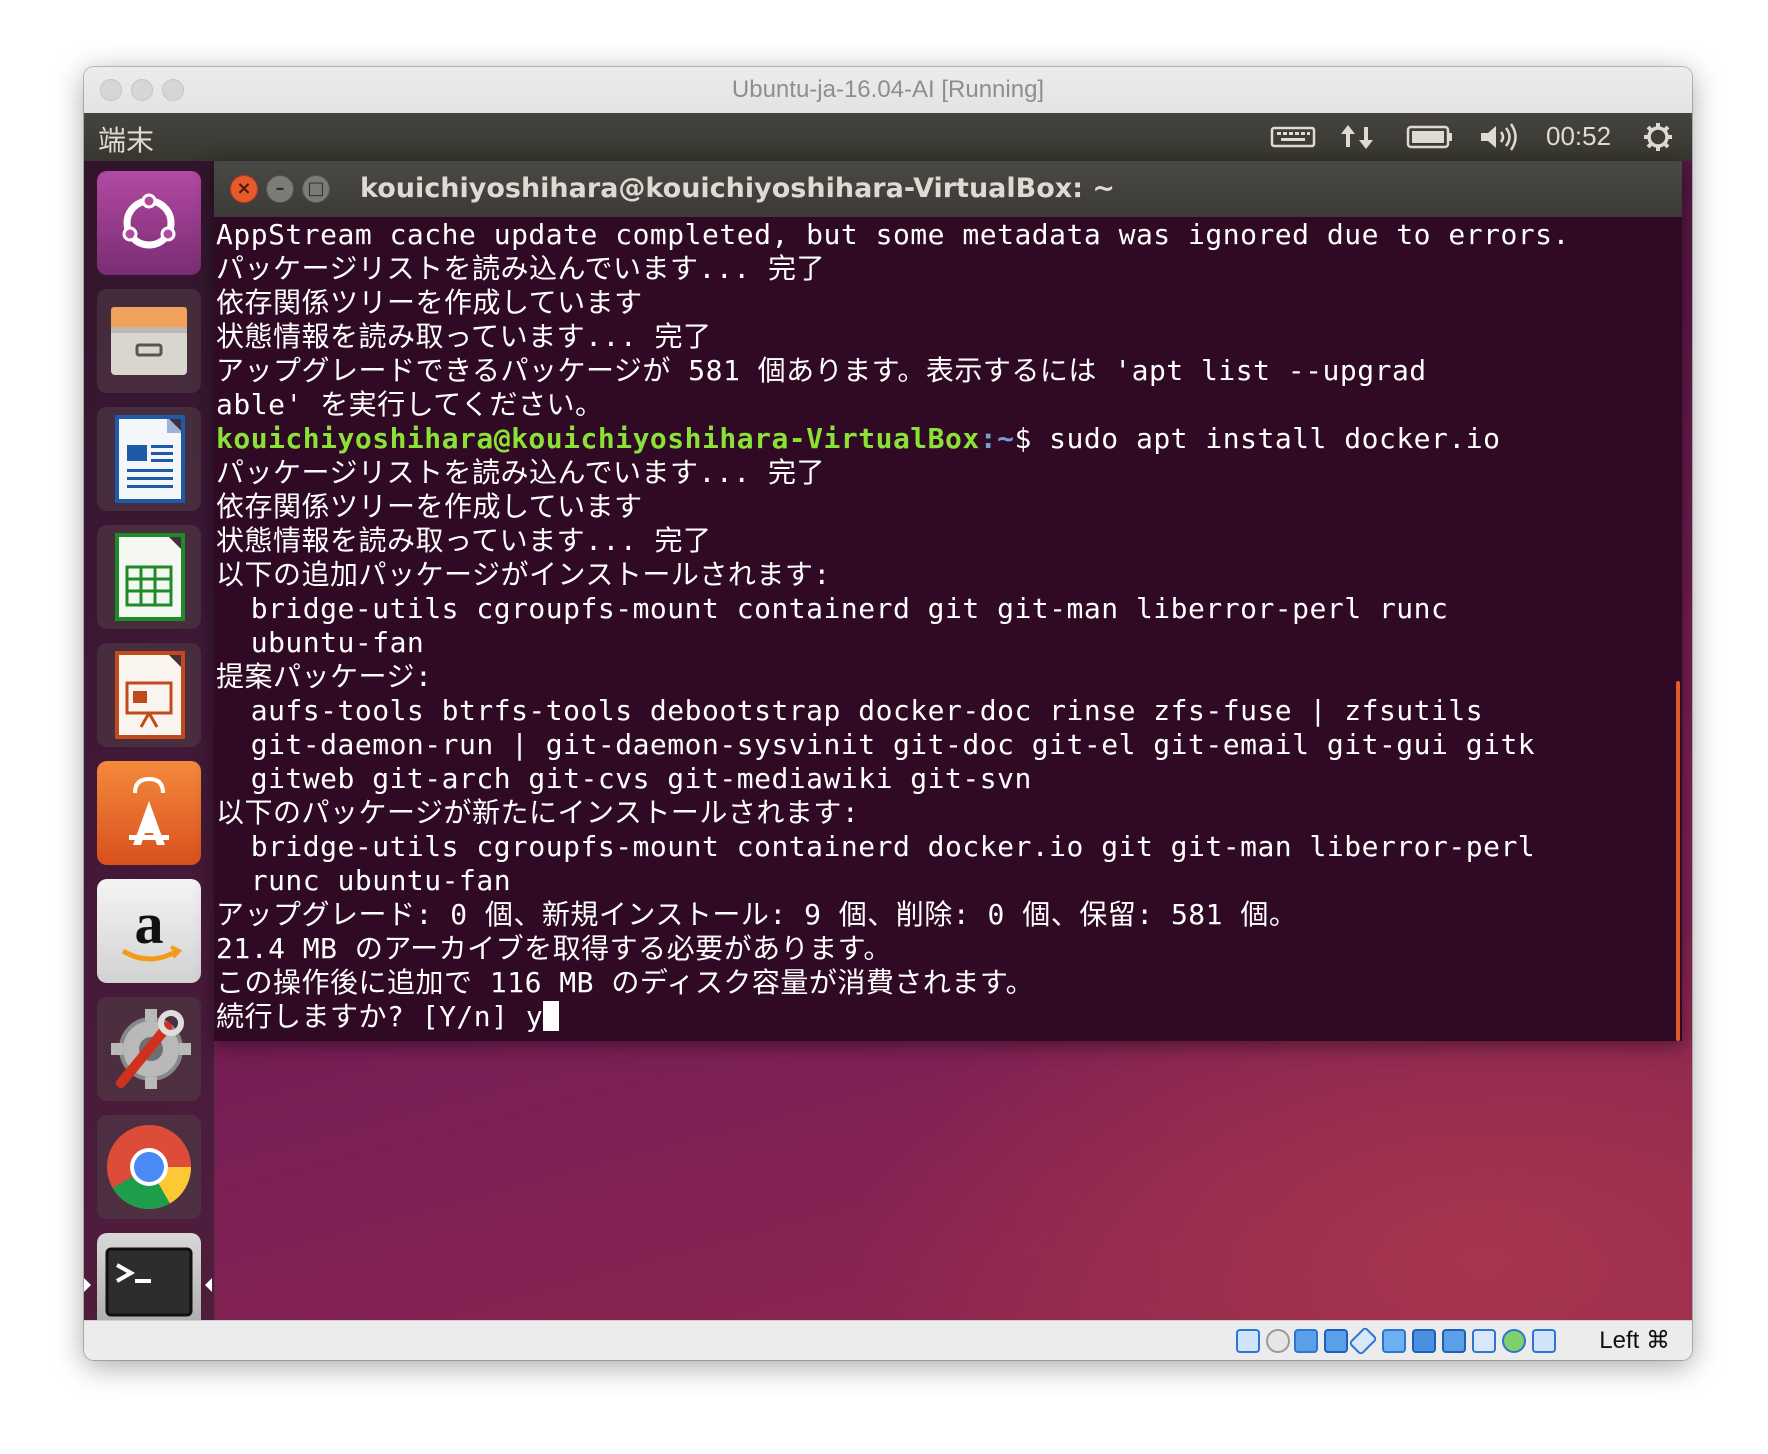 This screenshot has height=1454, width=1768. I want to click on terminal-line: runc ubuntu-fan, so click(364, 880).